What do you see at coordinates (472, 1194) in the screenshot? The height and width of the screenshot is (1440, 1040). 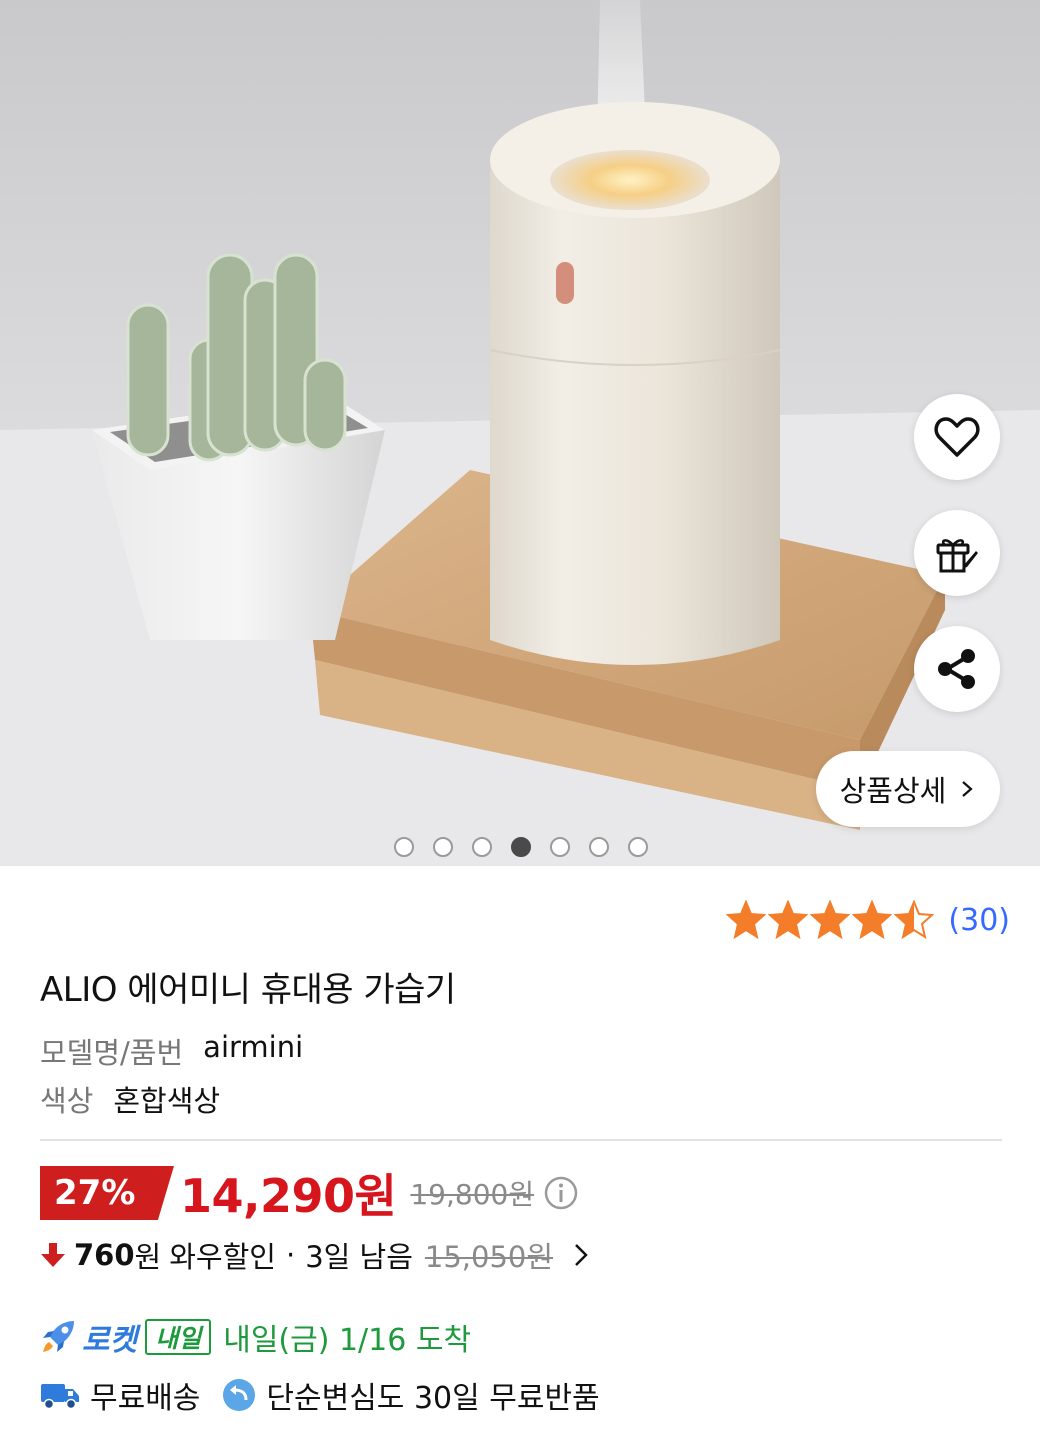 I see `original-price: 19,800원` at bounding box center [472, 1194].